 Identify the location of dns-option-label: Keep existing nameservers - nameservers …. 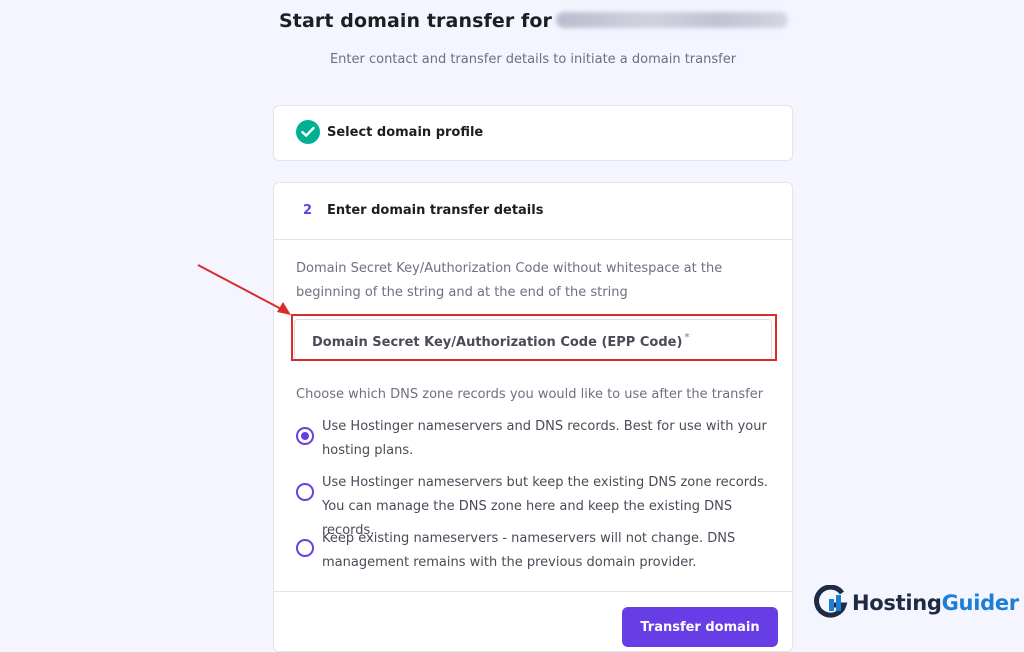
(529, 550).